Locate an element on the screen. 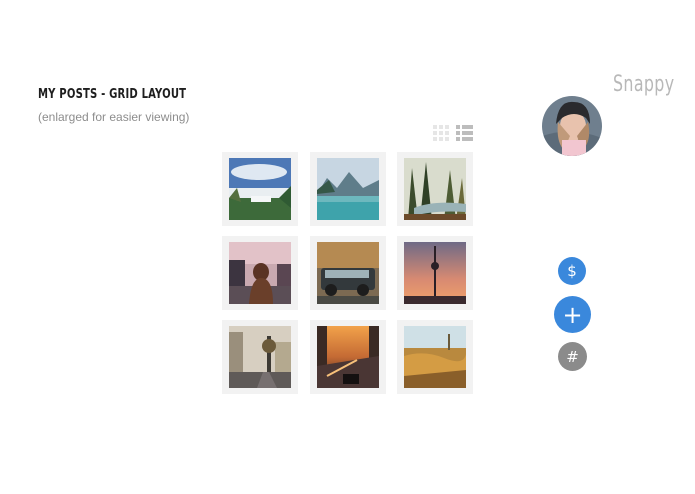  post-photo-waterfall is located at coordinates (260, 189).